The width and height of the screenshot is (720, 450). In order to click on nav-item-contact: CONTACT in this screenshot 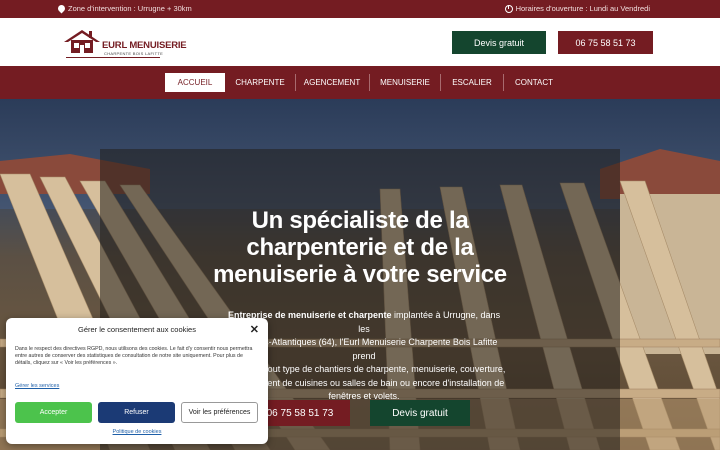, I will do `click(534, 82)`.